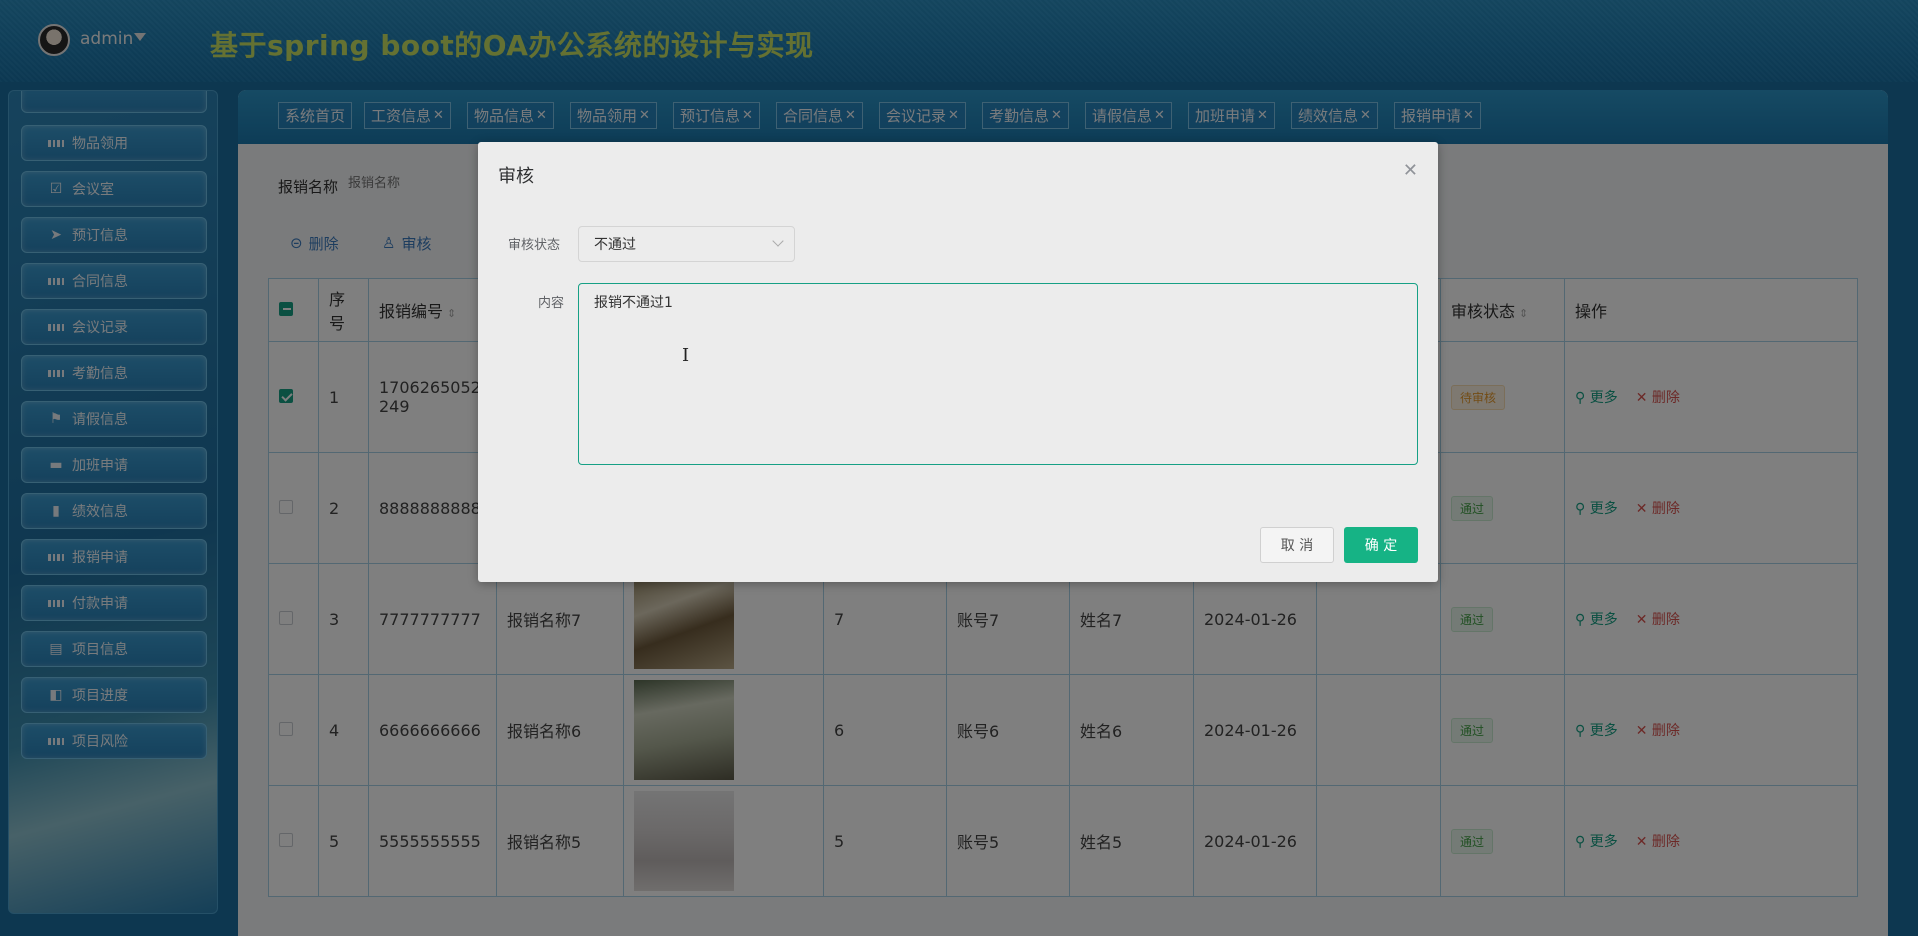 This screenshot has height=936, width=1918. What do you see at coordinates (778, 241) in the screenshot?
I see `chevron-down-icon` at bounding box center [778, 241].